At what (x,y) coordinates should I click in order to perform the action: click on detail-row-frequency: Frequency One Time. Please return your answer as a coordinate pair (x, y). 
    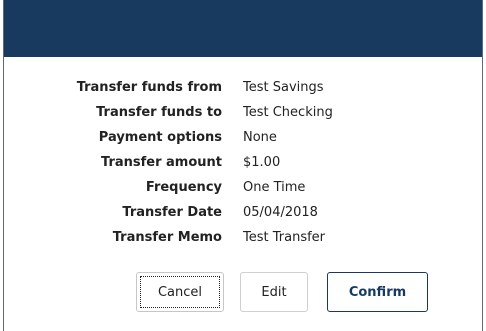
    Looking at the image, I should click on (243, 188).